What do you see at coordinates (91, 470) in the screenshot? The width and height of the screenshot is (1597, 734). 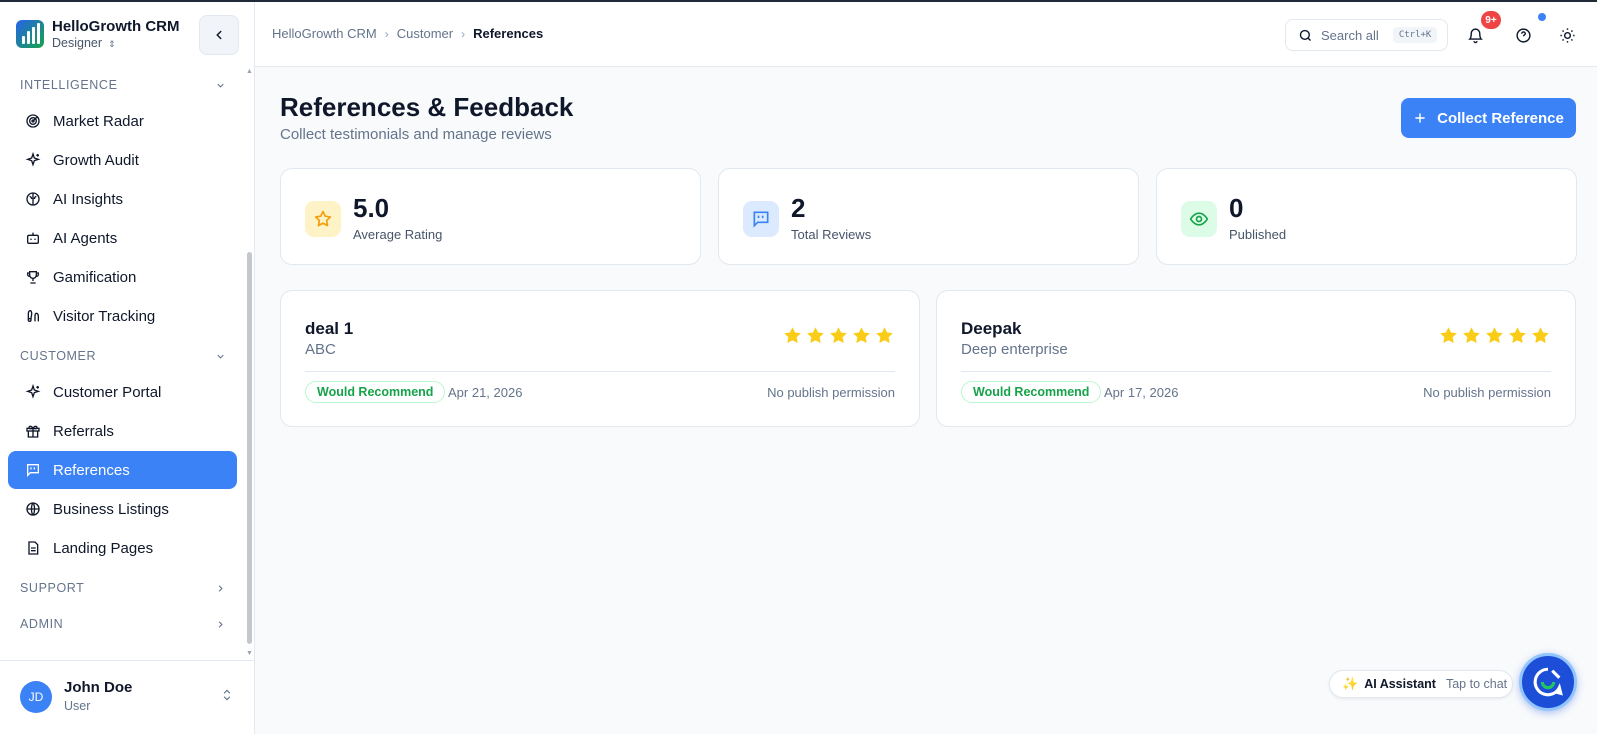 I see `sidebar-item-label: References` at bounding box center [91, 470].